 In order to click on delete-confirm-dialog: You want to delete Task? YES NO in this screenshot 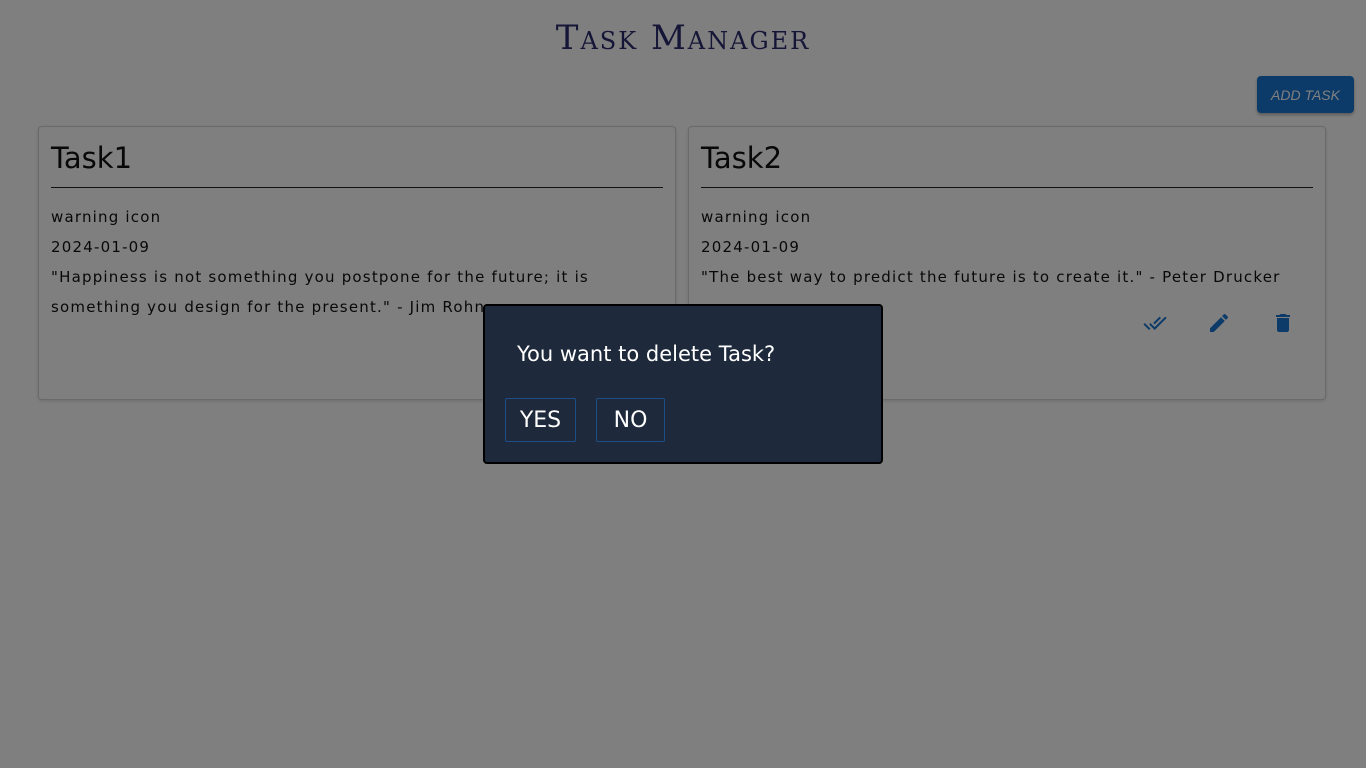, I will do `click(683, 384)`.